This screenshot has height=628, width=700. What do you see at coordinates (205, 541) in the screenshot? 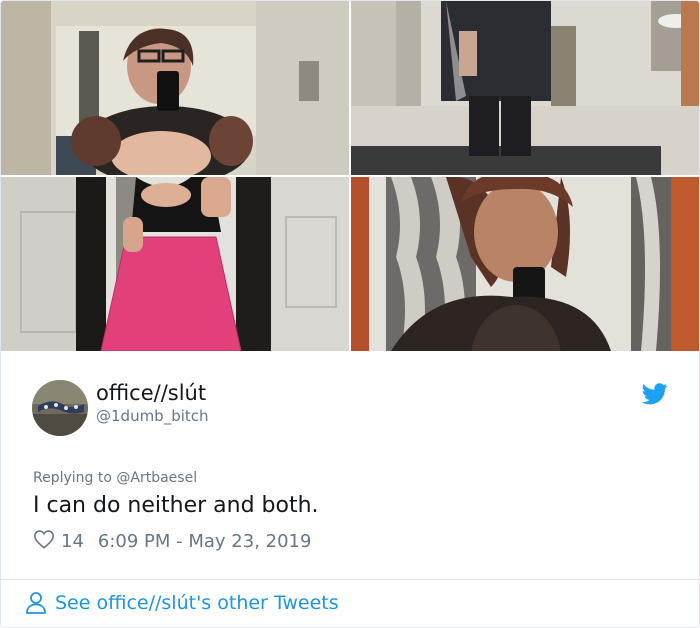
I see `tweet-timestamp: 6:09 PM - May 23, 2019` at bounding box center [205, 541].